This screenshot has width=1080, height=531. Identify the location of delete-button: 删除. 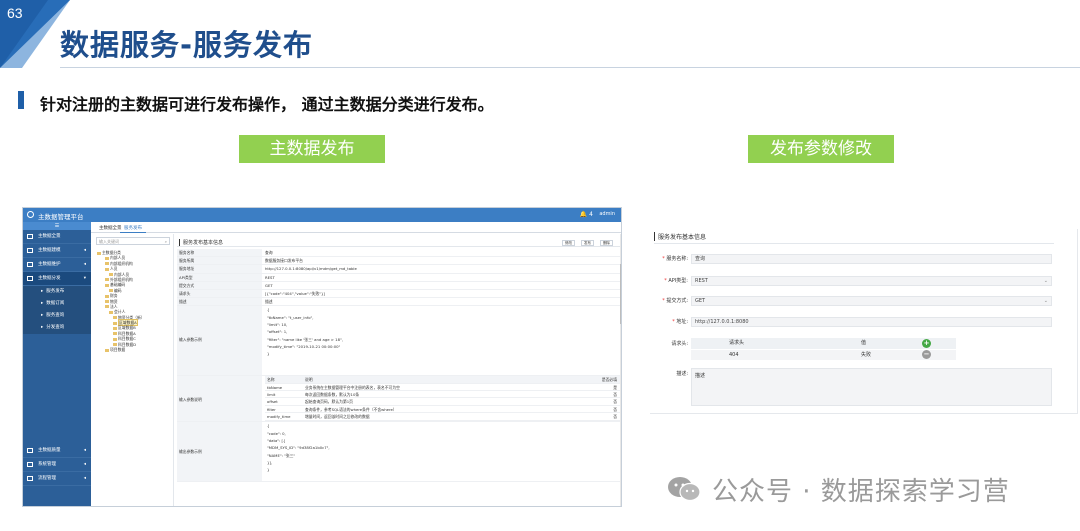
(606, 243).